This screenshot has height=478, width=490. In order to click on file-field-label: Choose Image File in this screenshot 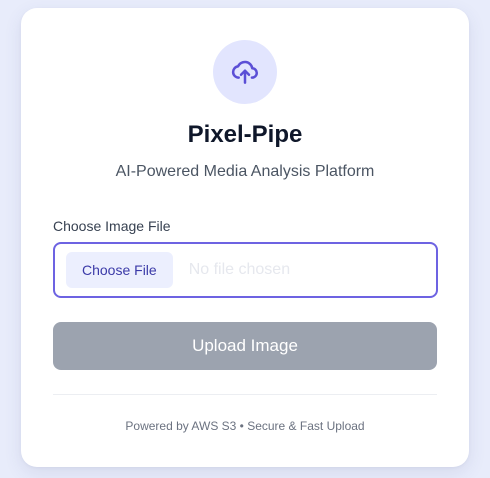, I will do `click(112, 226)`.